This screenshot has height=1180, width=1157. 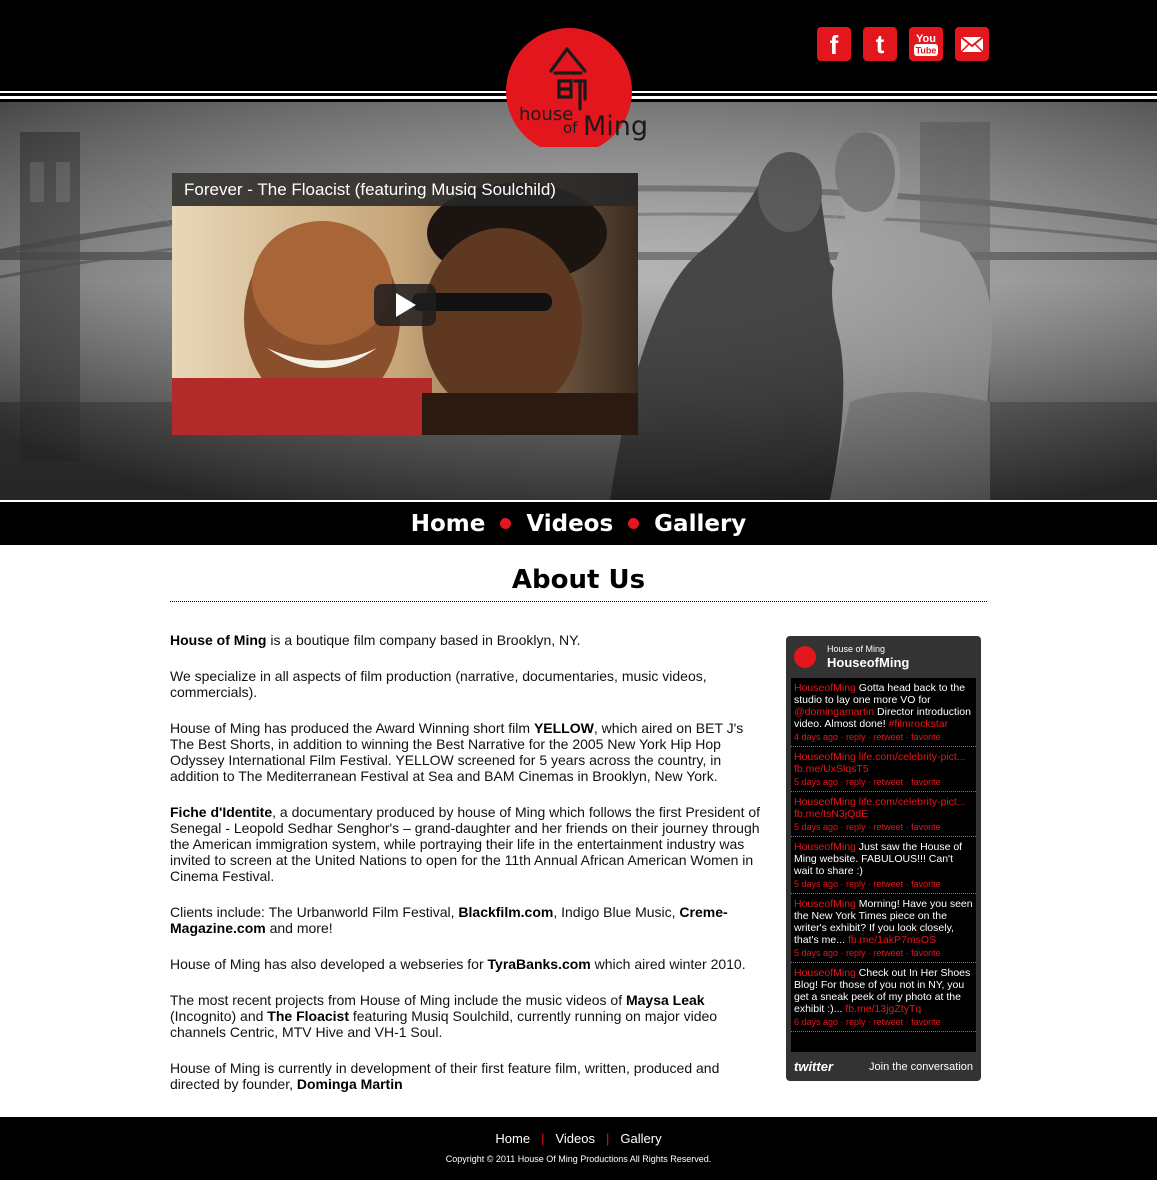 What do you see at coordinates (919, 724) in the screenshot?
I see `tweet-hashtag: #filmrockstar` at bounding box center [919, 724].